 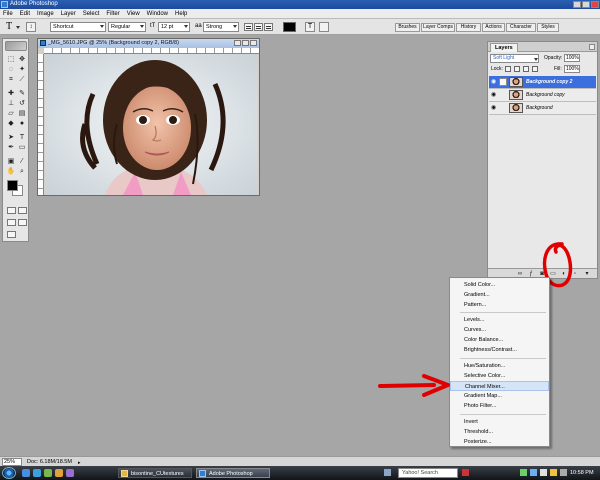 What do you see at coordinates (70, 473) in the screenshot?
I see `quicklaunch-icon` at bounding box center [70, 473].